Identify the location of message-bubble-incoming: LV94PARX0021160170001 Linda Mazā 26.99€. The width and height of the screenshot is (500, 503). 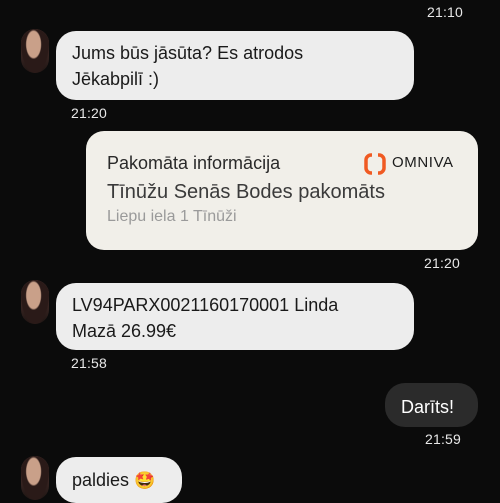
(235, 316).